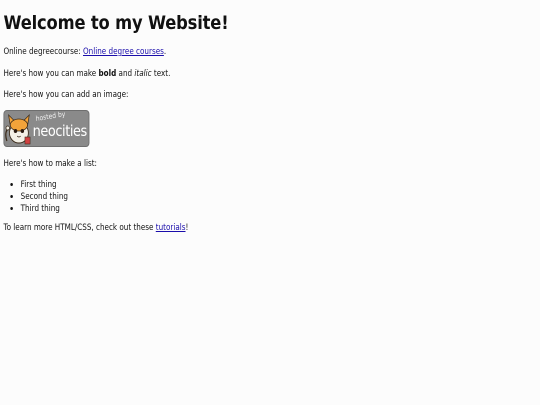 This screenshot has width=540, height=405. Describe the element at coordinates (279, 208) in the screenshot. I see `list-item: Third thing` at that location.